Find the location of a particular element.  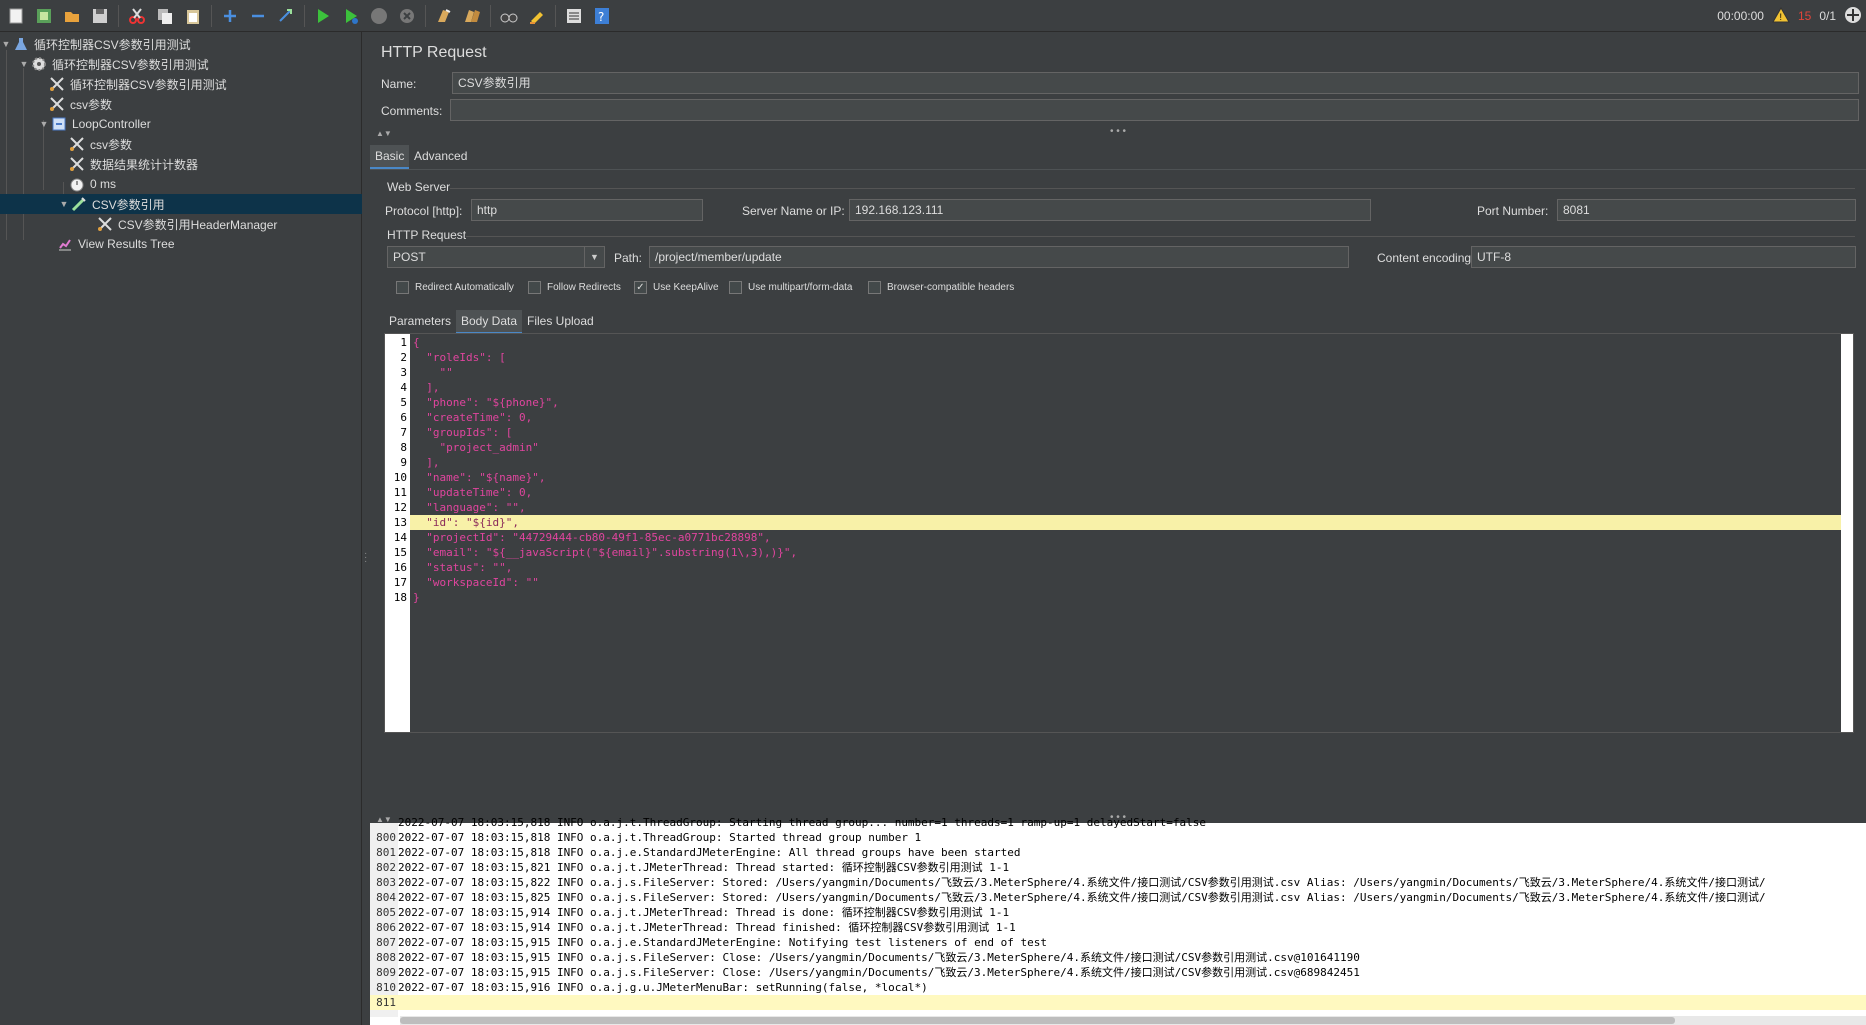

splitter-arrows-icon: ▲▼ is located at coordinates (384, 133).